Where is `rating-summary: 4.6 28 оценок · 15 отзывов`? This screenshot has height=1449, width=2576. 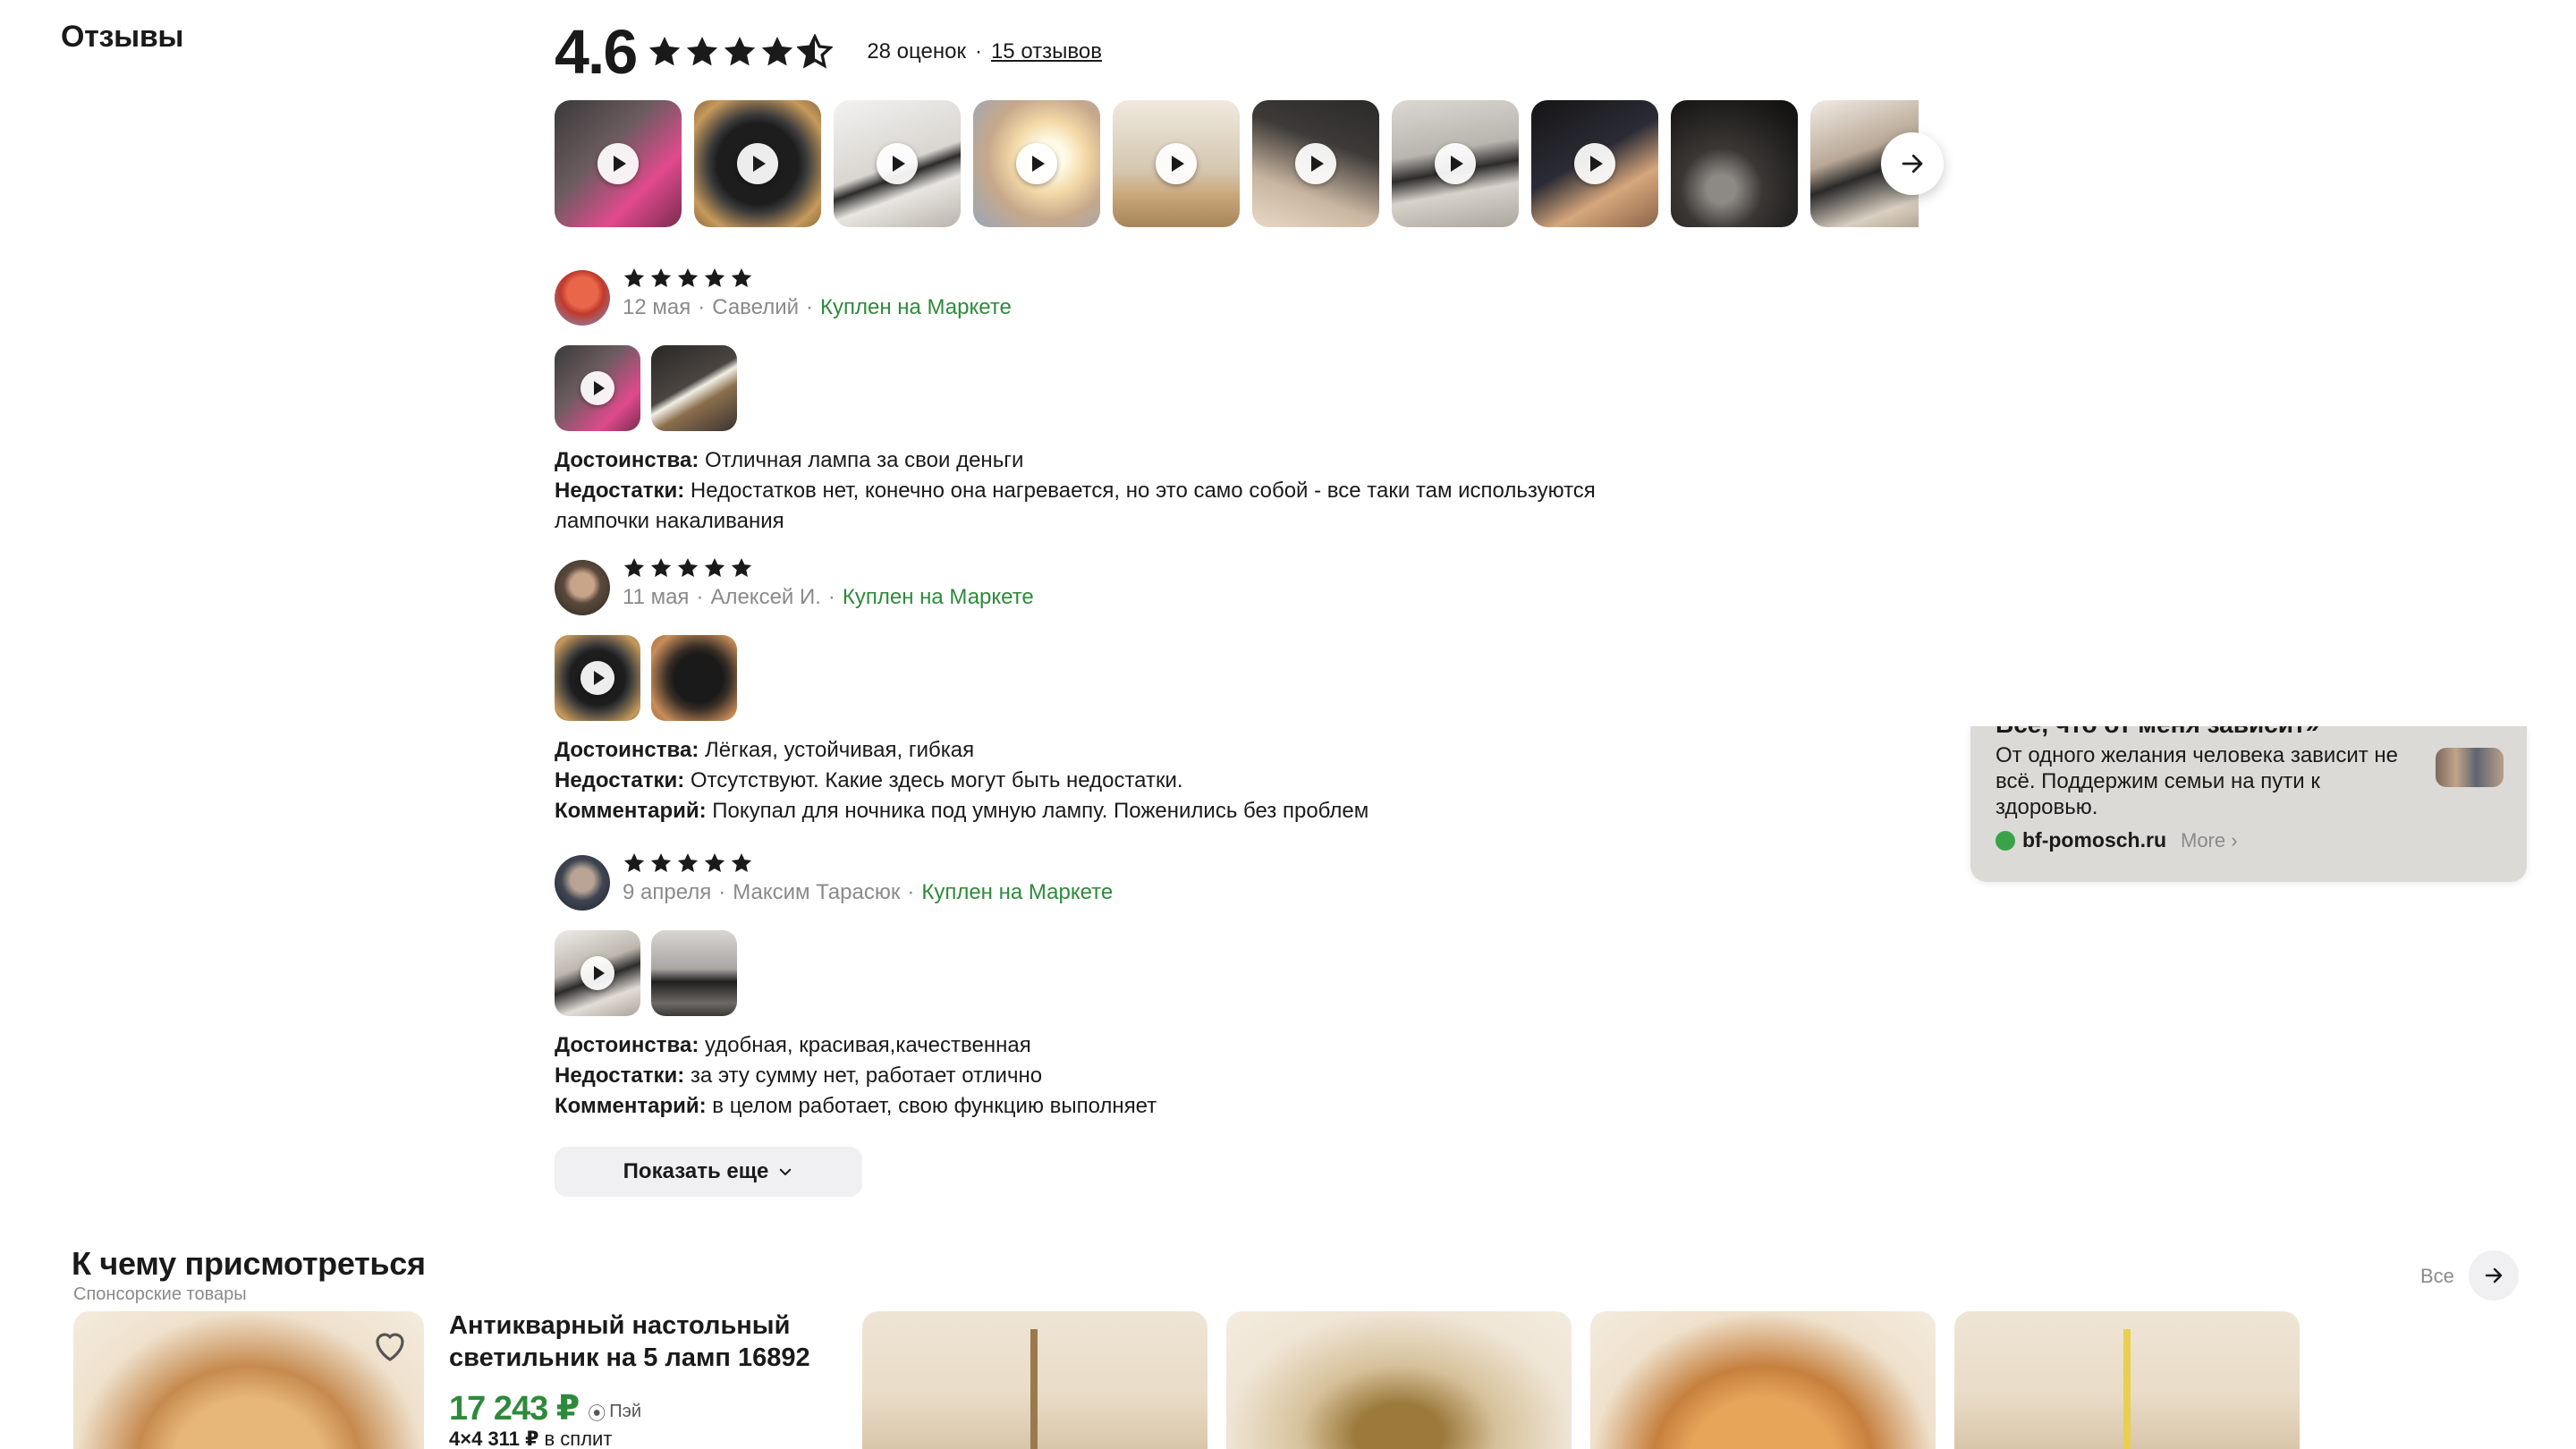 rating-summary: 4.6 28 оценок · 15 отзывов is located at coordinates (828, 52).